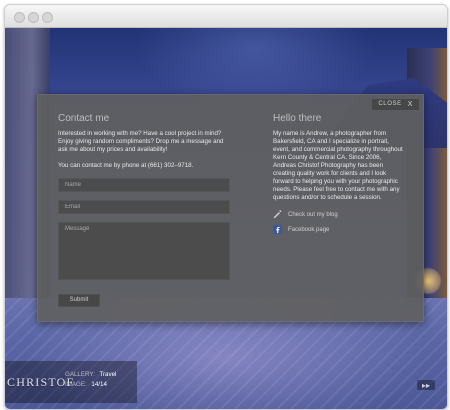 Image resolution: width=450 pixels, height=410 pixels. Describe the element at coordinates (426, 385) in the screenshot. I see `next-icon: ▸▸` at that location.